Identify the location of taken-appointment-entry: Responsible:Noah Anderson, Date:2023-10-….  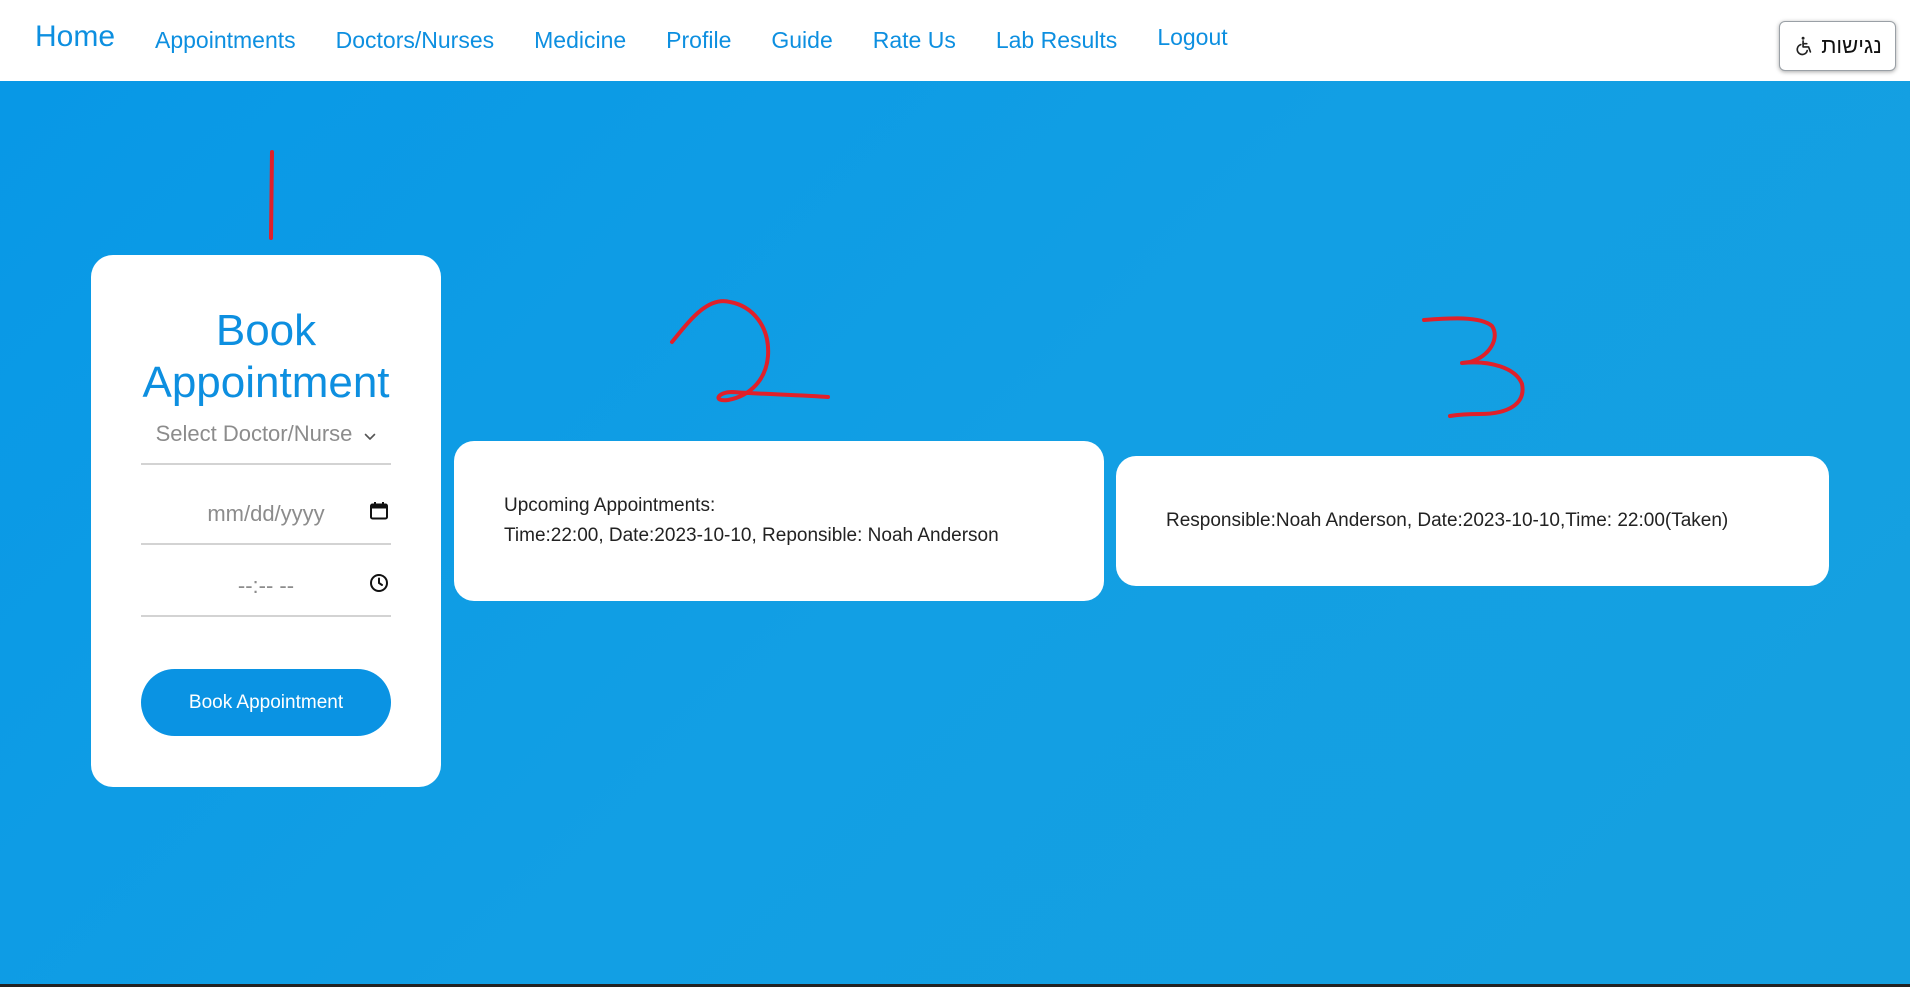
(1447, 520).